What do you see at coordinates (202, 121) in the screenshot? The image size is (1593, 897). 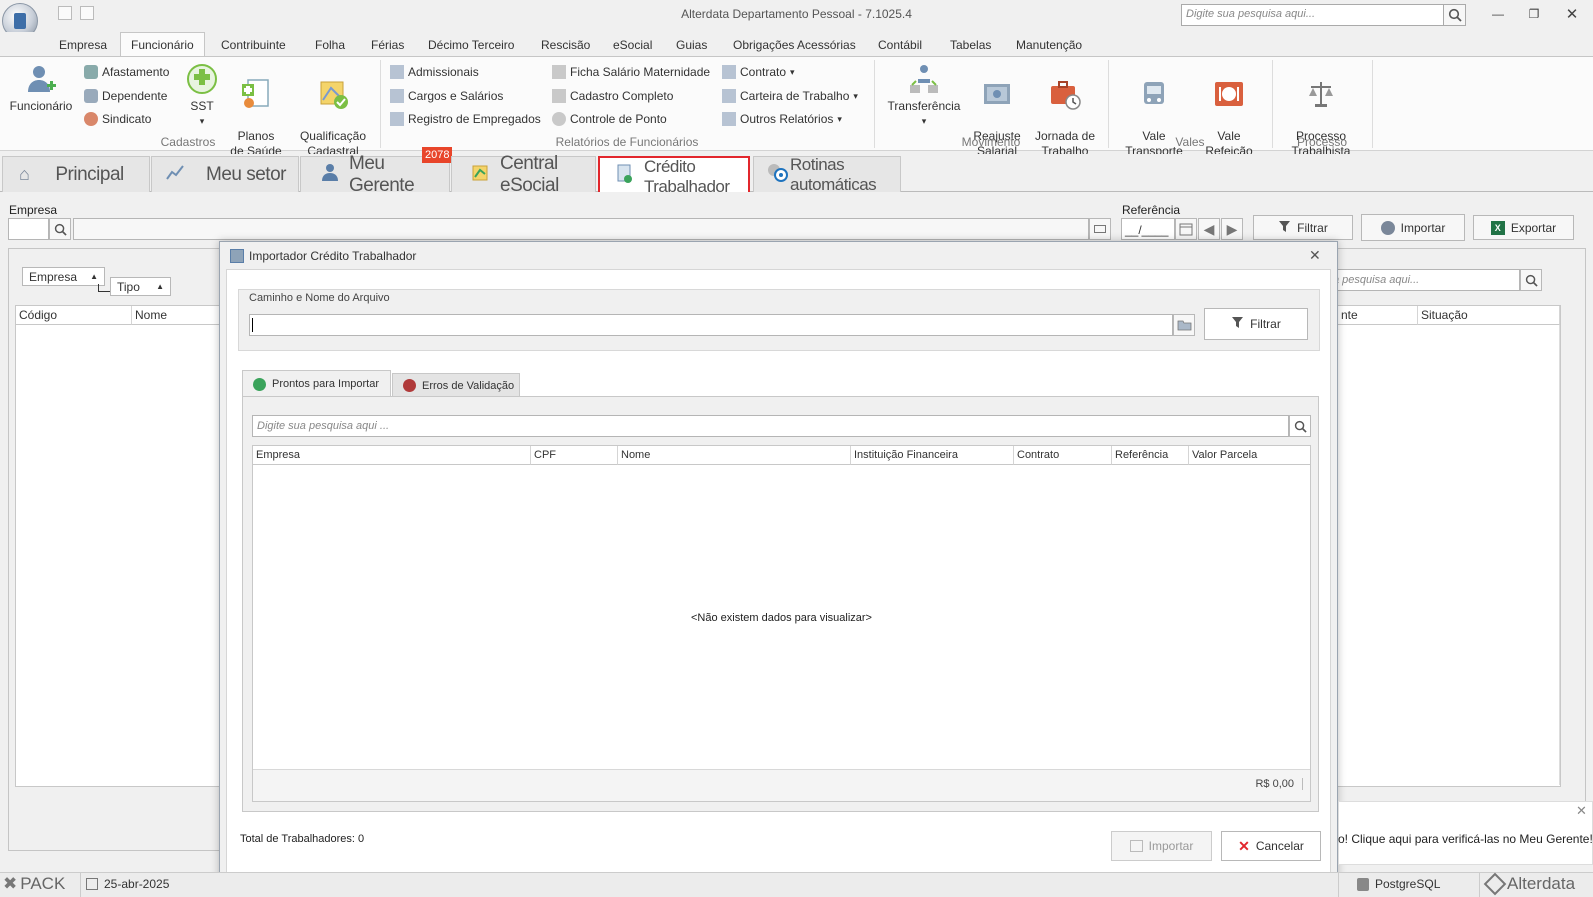 I see `sst-dropdown-icon: ▾` at bounding box center [202, 121].